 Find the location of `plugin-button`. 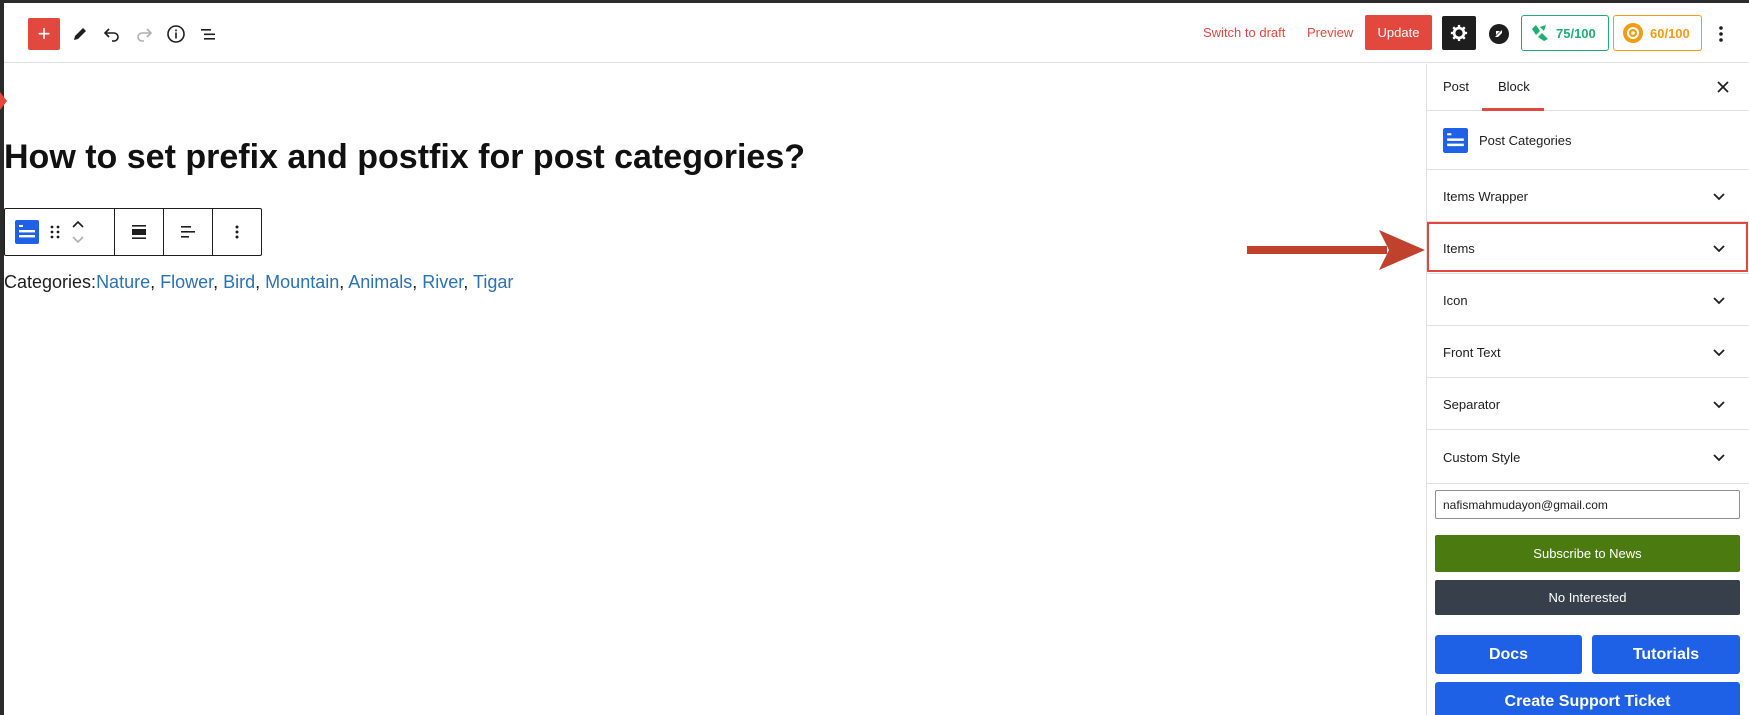

plugin-button is located at coordinates (1499, 34).